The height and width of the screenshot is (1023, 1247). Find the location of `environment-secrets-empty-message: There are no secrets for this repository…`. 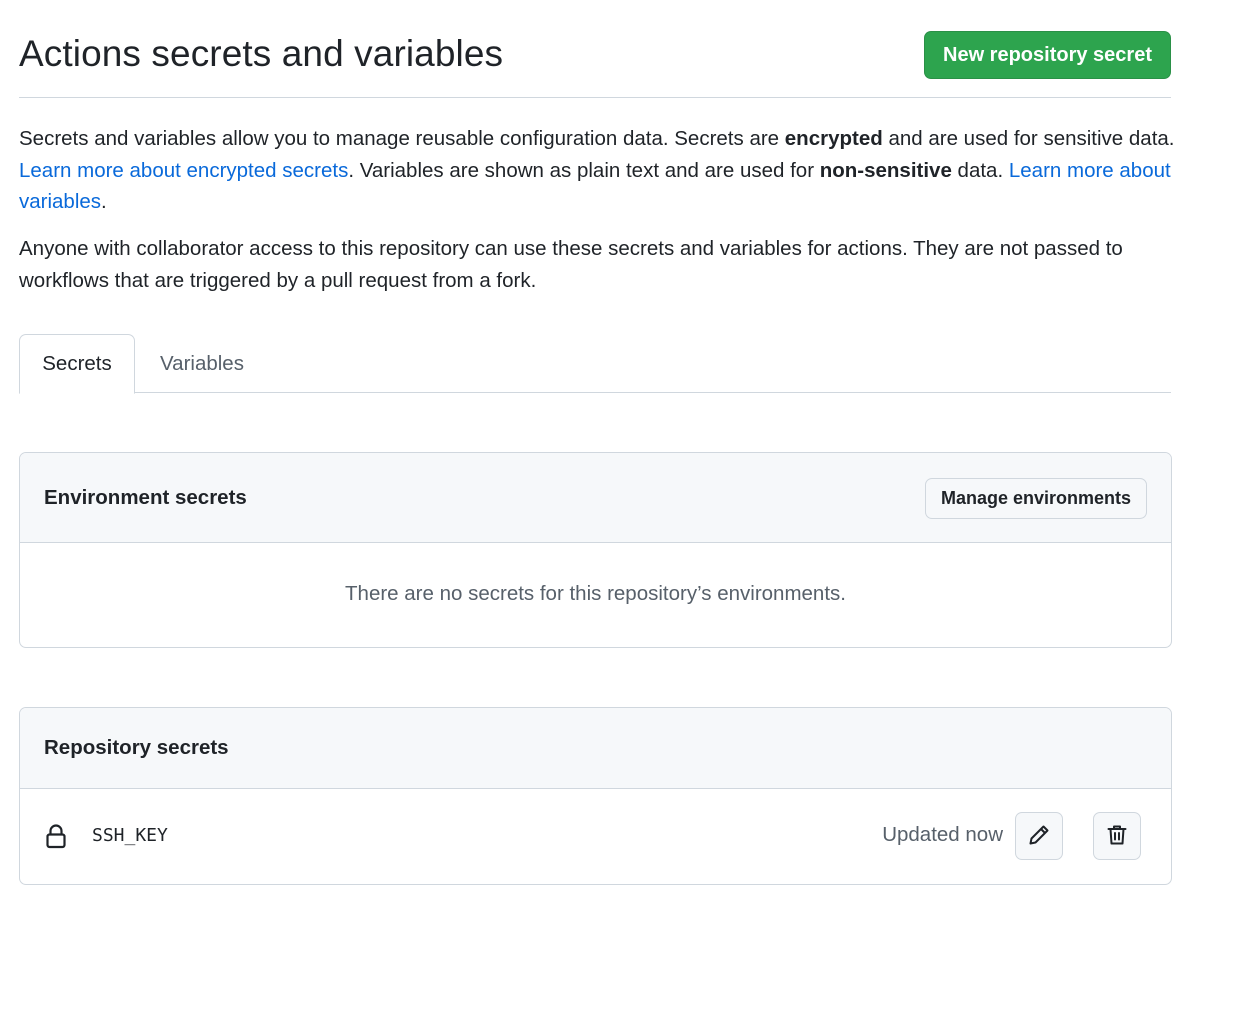

environment-secrets-empty-message: There are no secrets for this repository… is located at coordinates (595, 593).